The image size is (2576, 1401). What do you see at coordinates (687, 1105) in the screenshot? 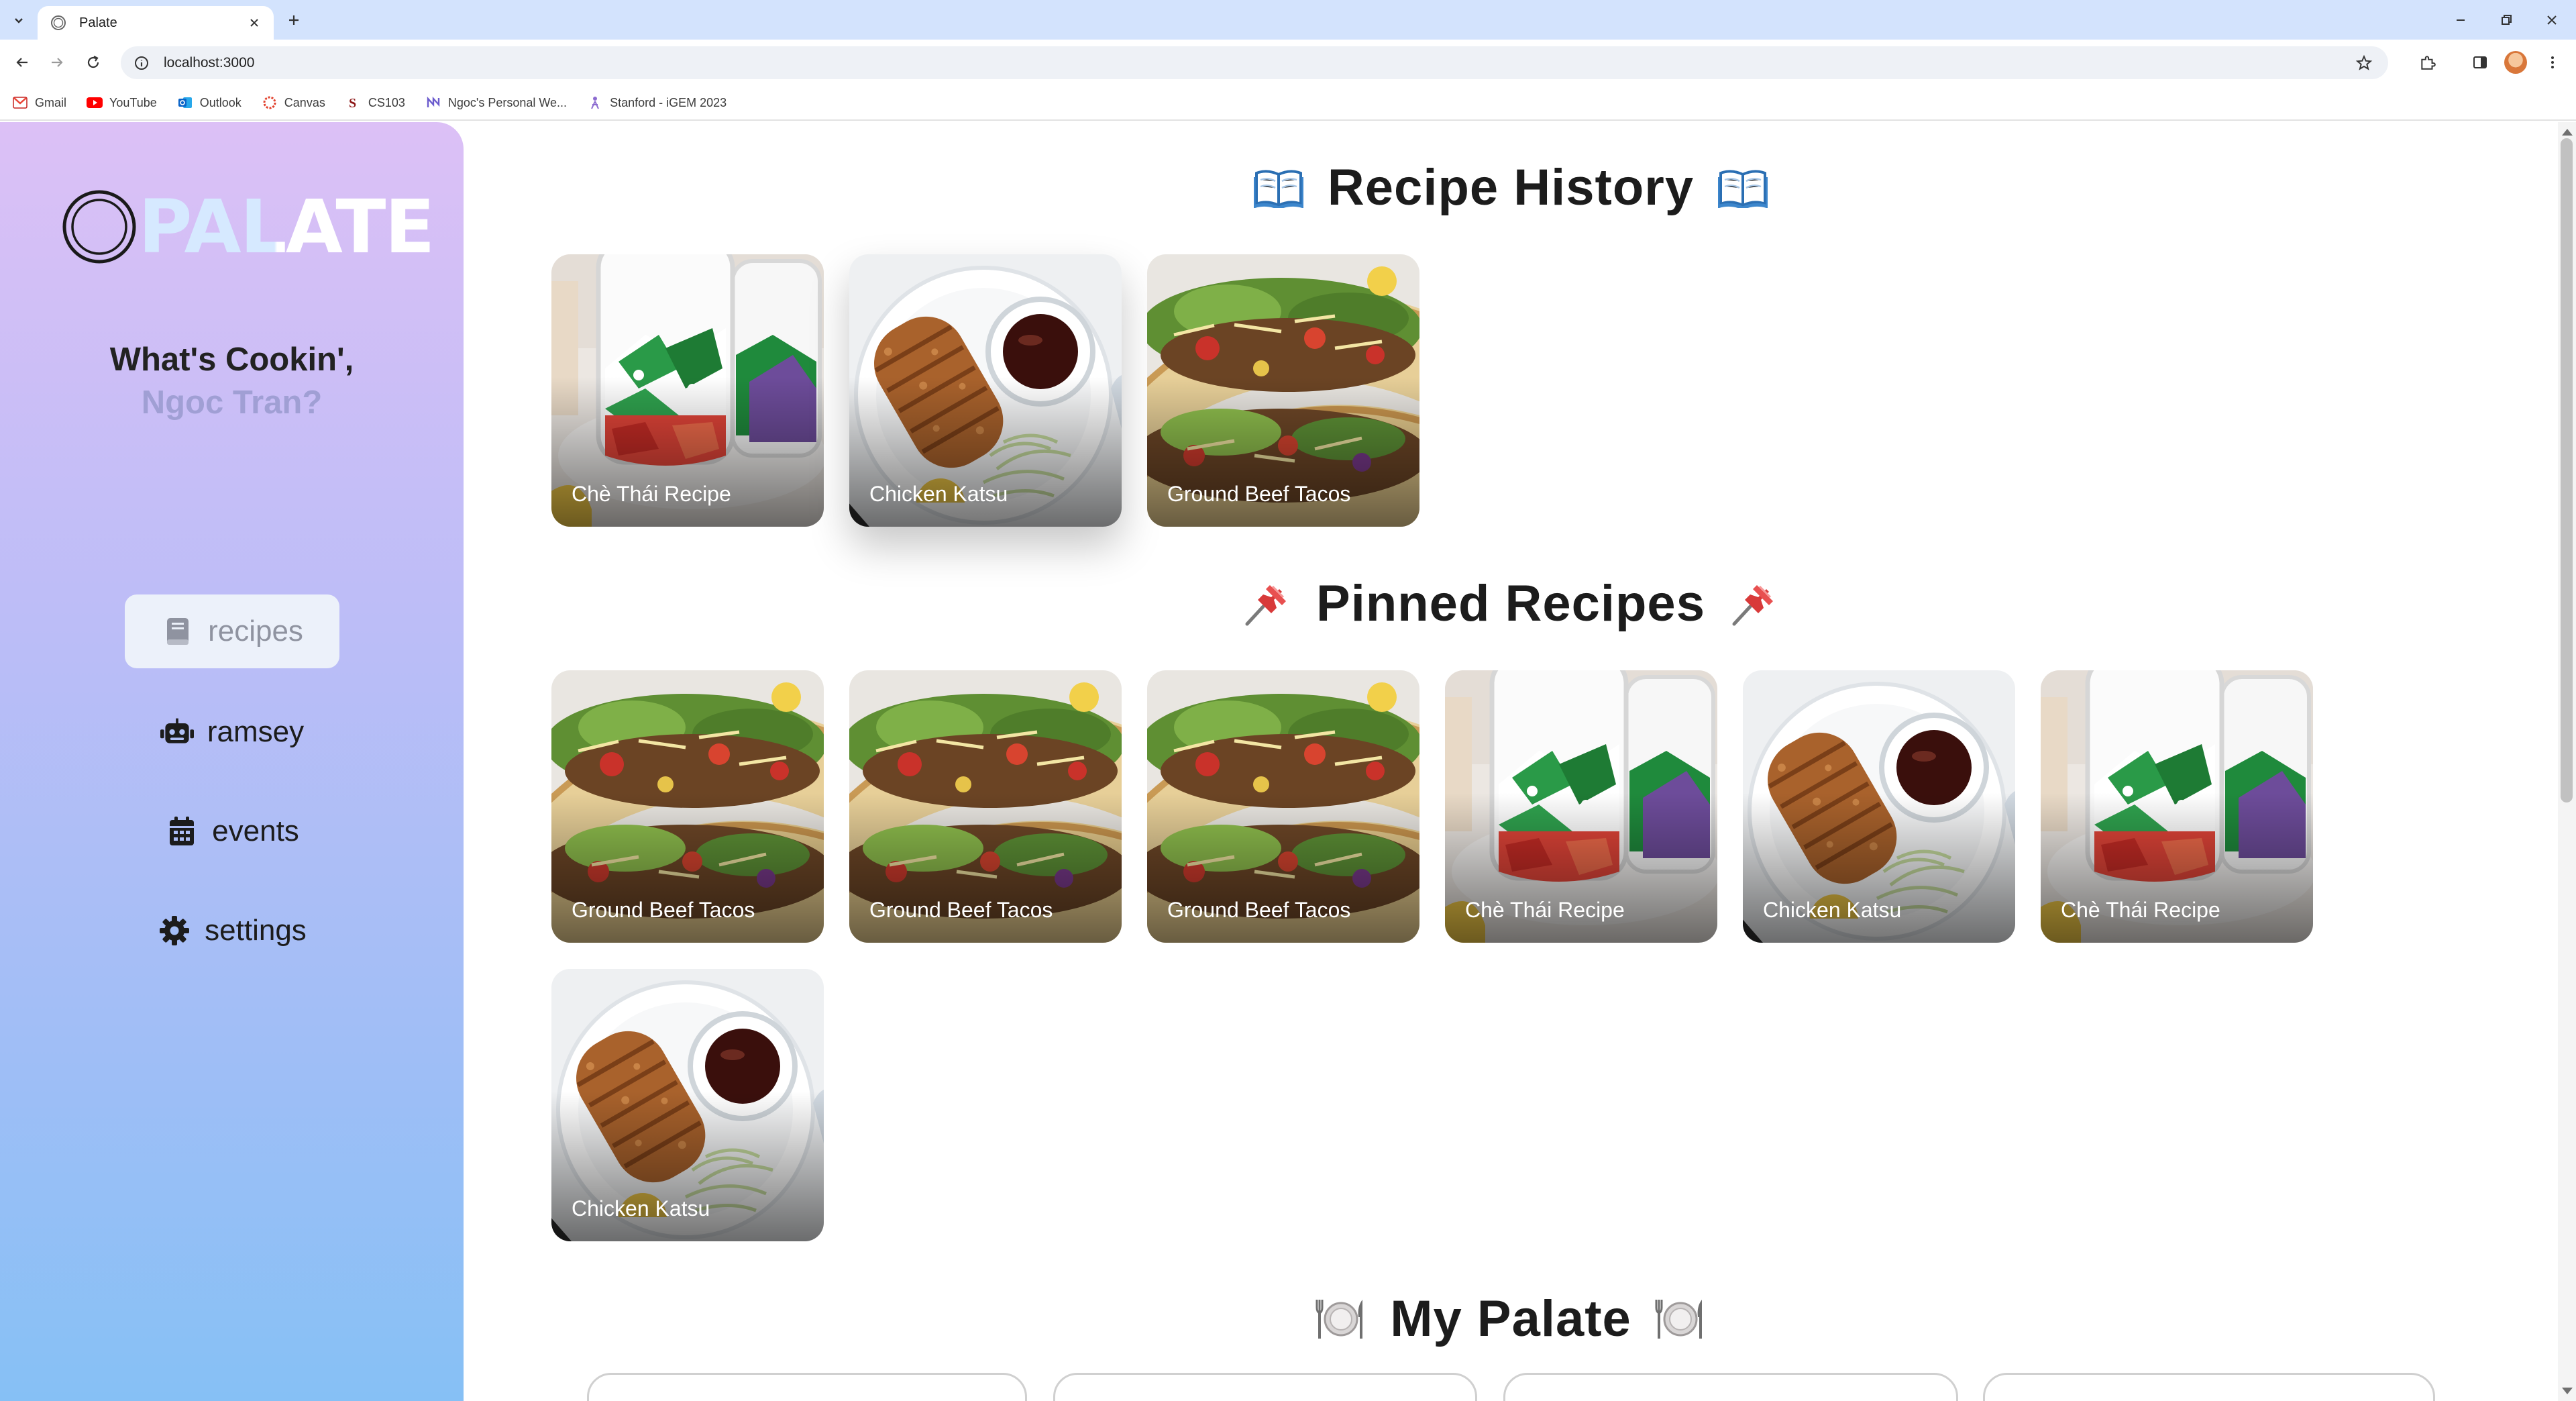
I see `recipe-card-pinned-7: Chicken Katsu` at bounding box center [687, 1105].